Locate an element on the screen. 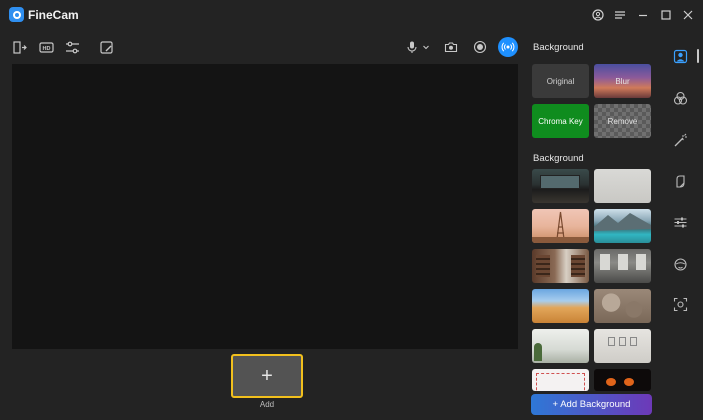  effects-section-title: Background is located at coordinates (558, 47).